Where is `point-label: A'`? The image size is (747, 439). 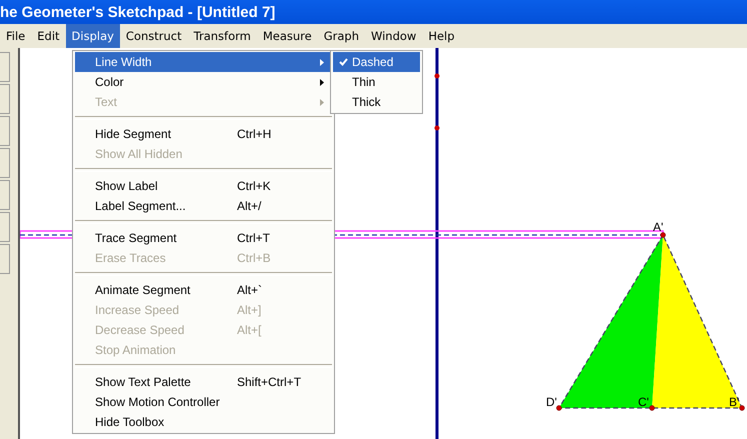
point-label: A' is located at coordinates (658, 227).